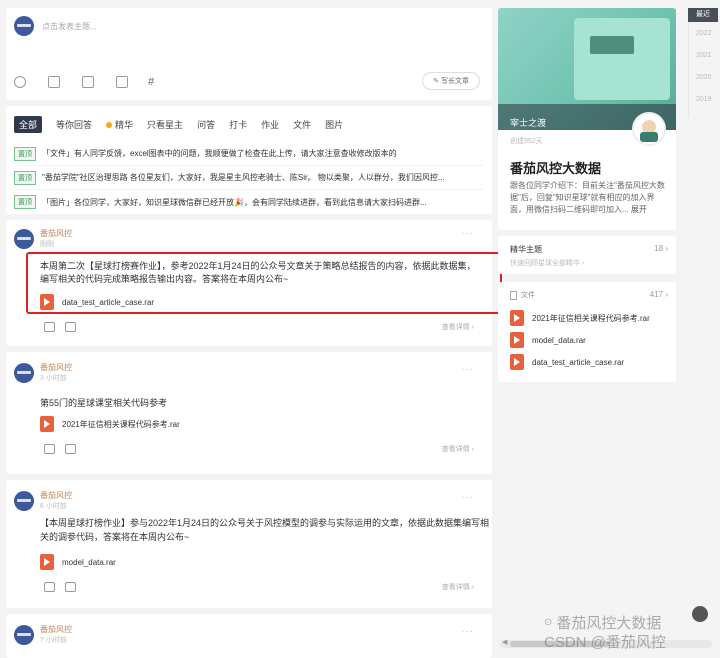 The height and width of the screenshot is (658, 720). I want to click on filter-homework: 作业, so click(270, 124).